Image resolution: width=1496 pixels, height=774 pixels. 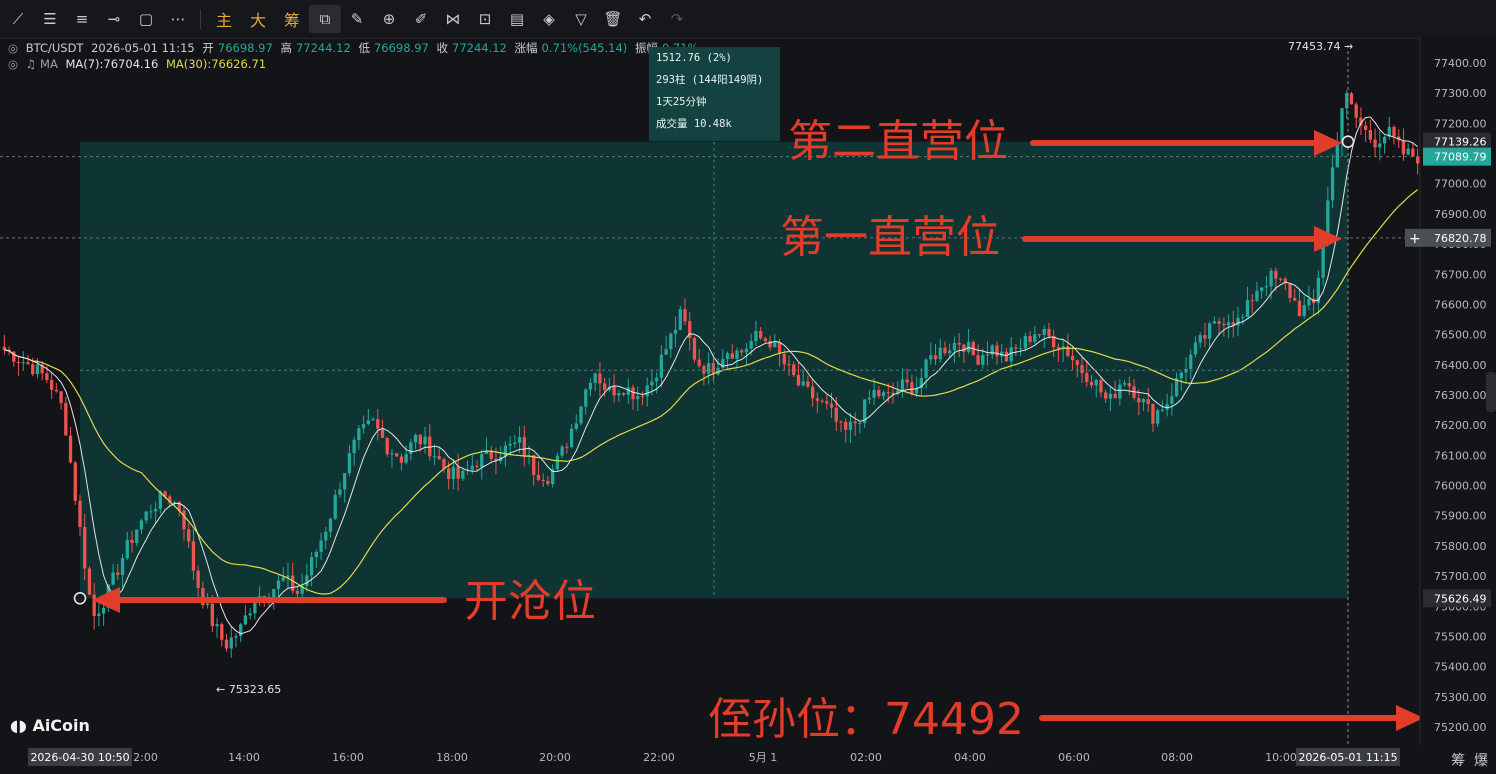 I want to click on y-tick-label: 77100.00, so click(x=1460, y=154).